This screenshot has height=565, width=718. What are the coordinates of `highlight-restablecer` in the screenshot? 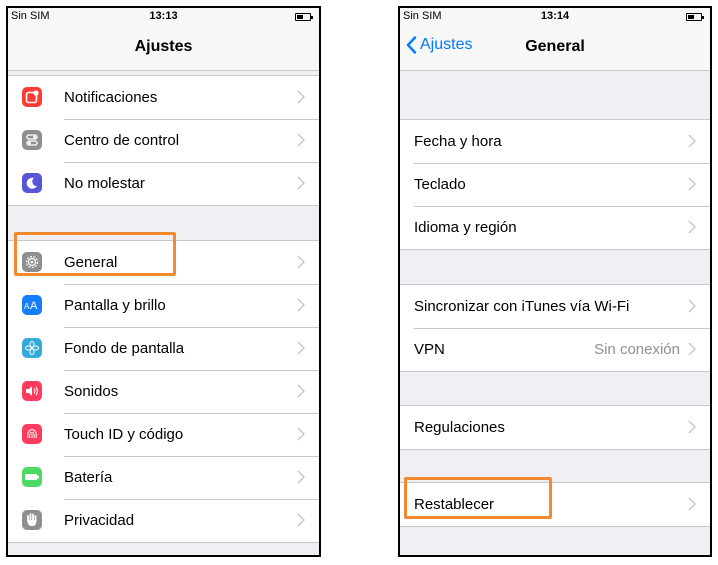 It's located at (478, 498).